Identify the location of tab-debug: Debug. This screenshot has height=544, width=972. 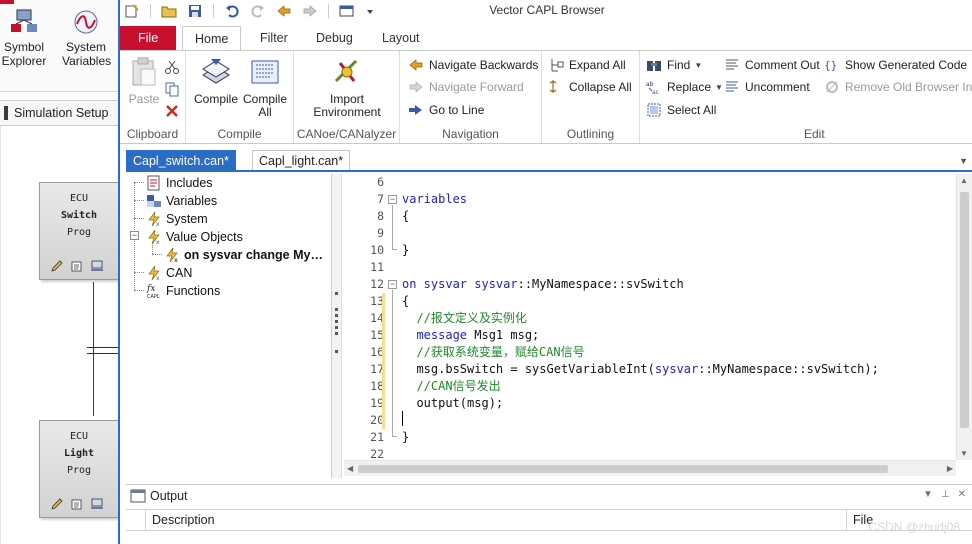
(334, 38).